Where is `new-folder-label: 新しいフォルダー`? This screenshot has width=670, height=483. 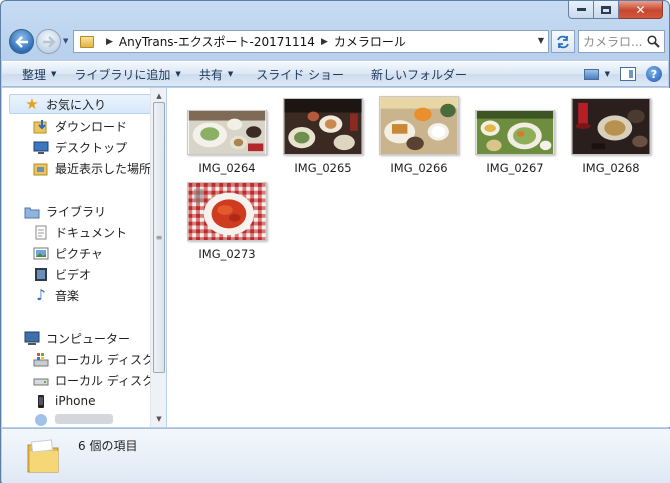 new-folder-label: 新しいフォルダー is located at coordinates (419, 74).